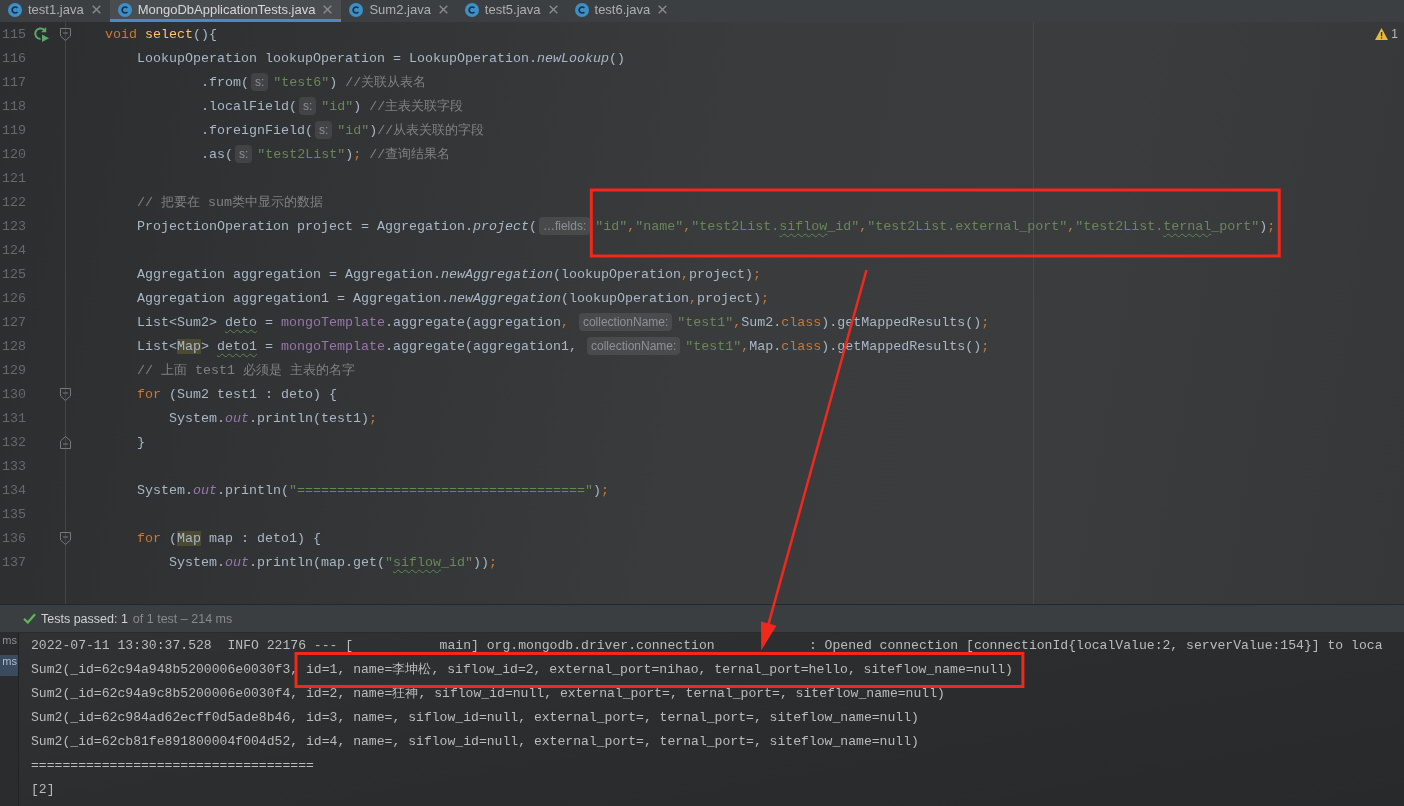 This screenshot has height=806, width=1404. What do you see at coordinates (399, 11) in the screenshot?
I see `editor-tab: Sum2.java` at bounding box center [399, 11].